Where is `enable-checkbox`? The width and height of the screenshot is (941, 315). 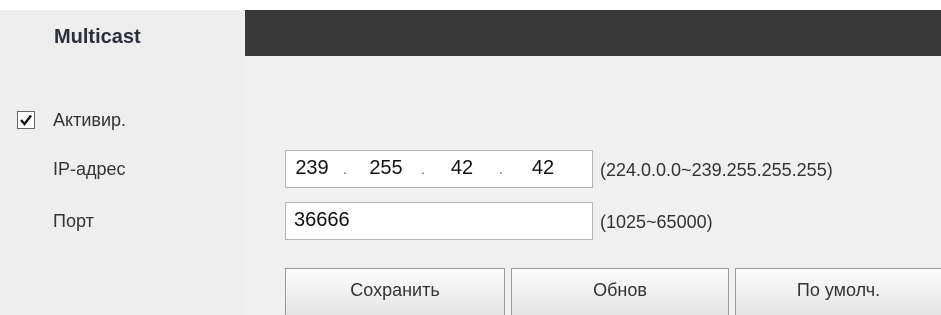
enable-checkbox is located at coordinates (26, 120).